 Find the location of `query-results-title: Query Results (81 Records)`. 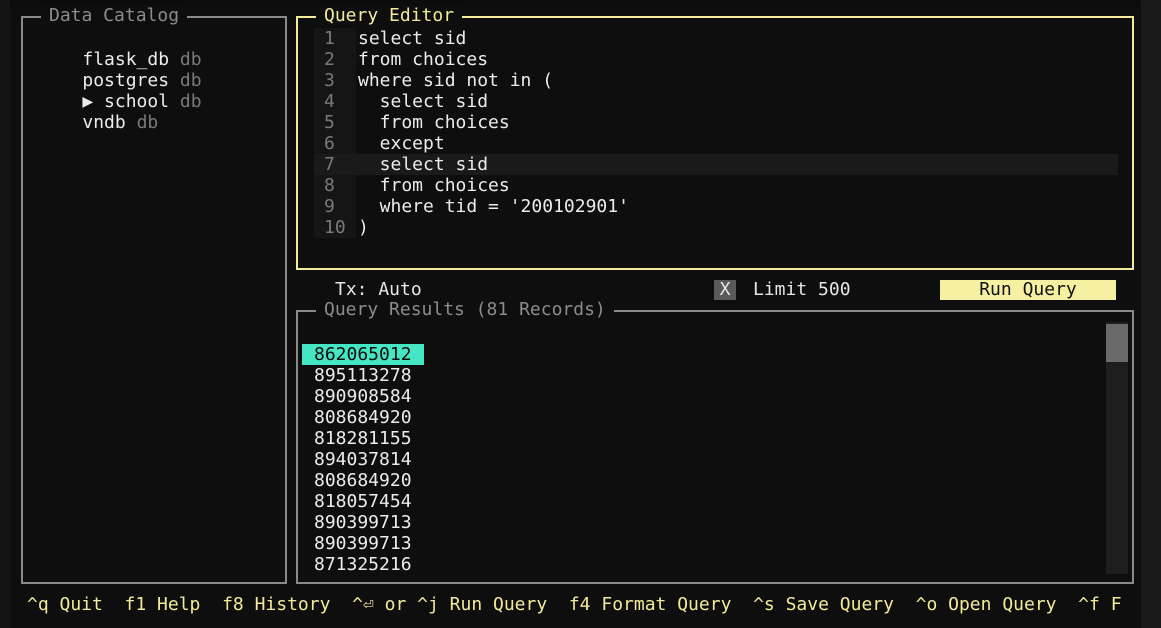

query-results-title: Query Results (81 Records) is located at coordinates (465, 310).